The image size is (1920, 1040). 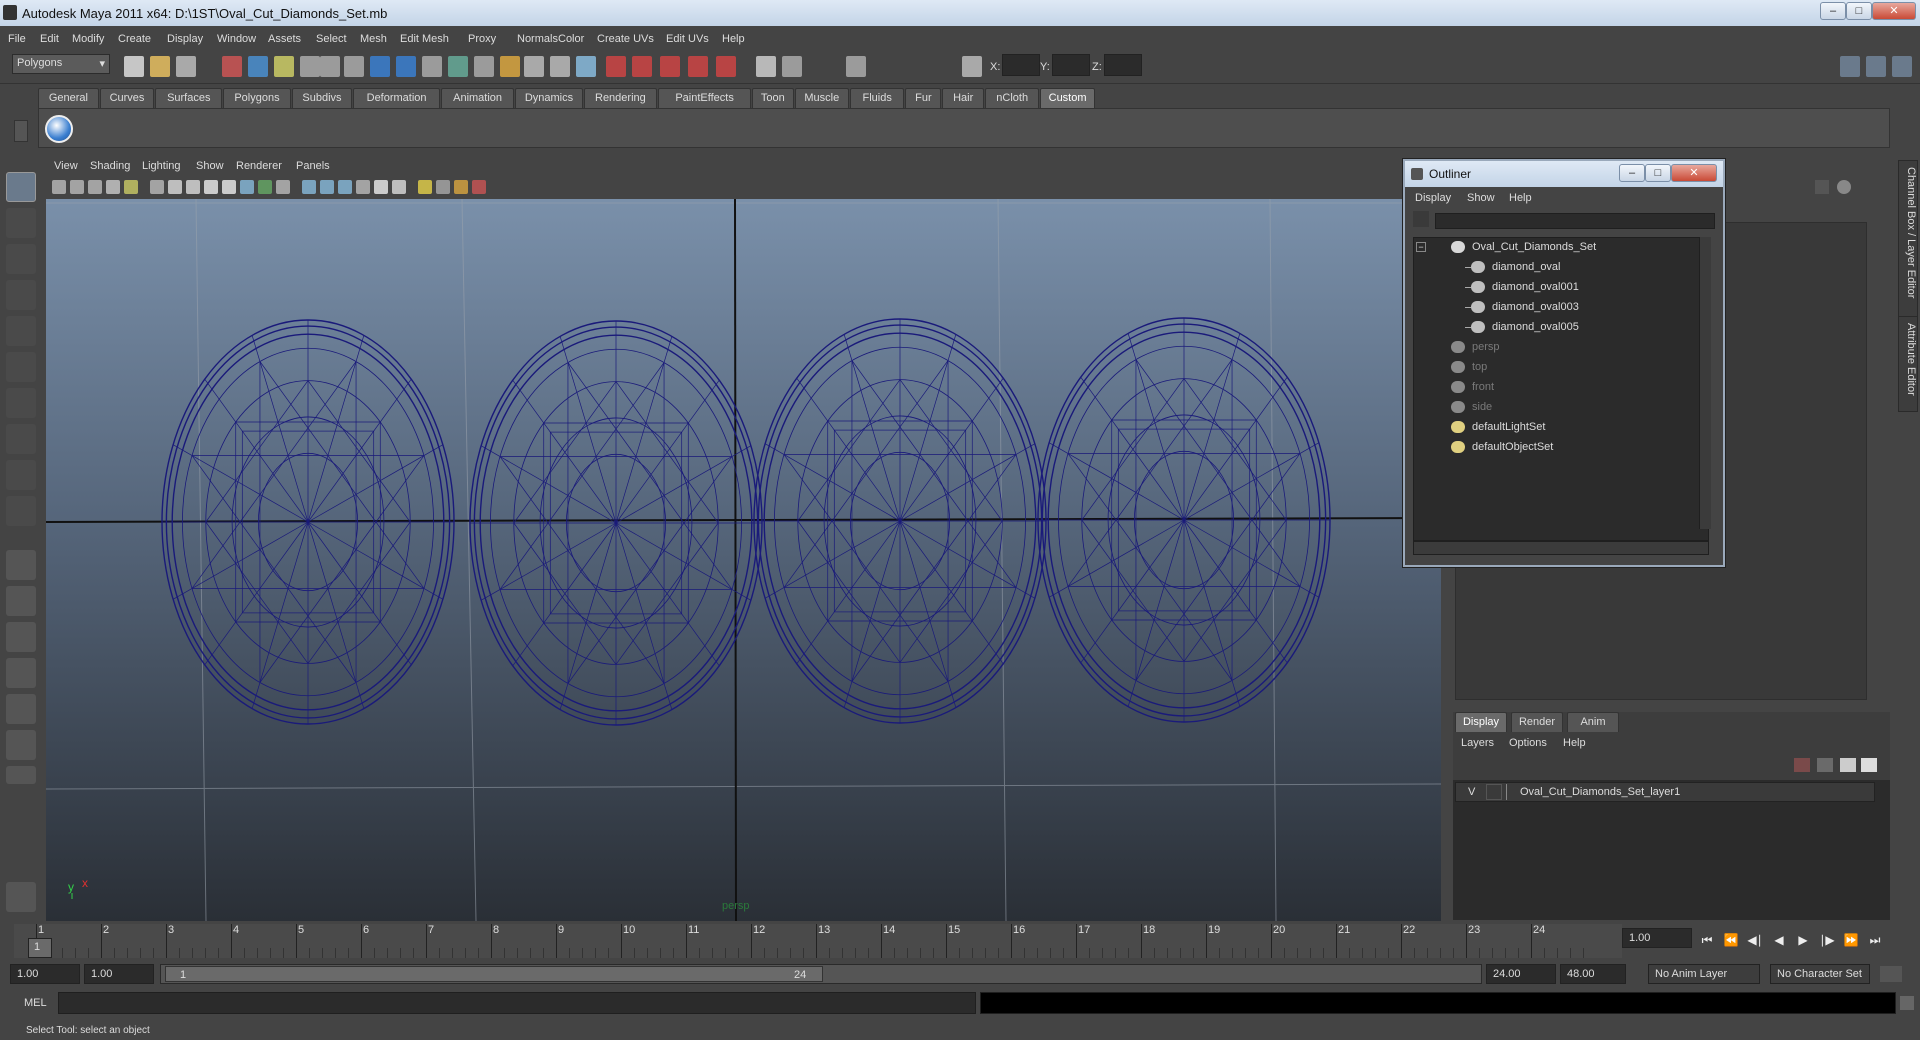 What do you see at coordinates (586, 66) in the screenshot?
I see `help-icon` at bounding box center [586, 66].